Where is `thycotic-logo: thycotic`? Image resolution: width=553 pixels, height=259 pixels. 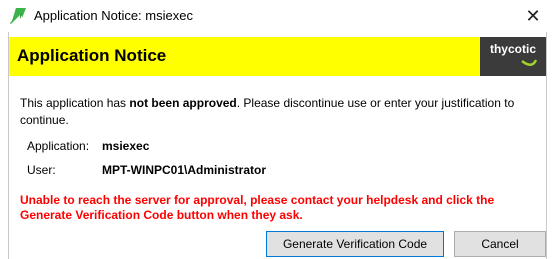
thycotic-logo: thycotic is located at coordinates (513, 56).